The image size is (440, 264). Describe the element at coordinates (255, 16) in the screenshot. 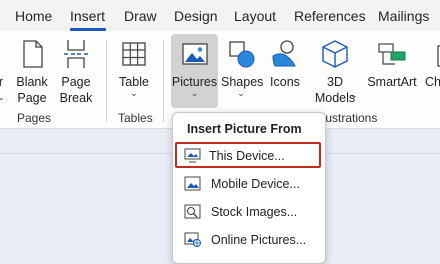

I see `tab-layout: Layout` at that location.